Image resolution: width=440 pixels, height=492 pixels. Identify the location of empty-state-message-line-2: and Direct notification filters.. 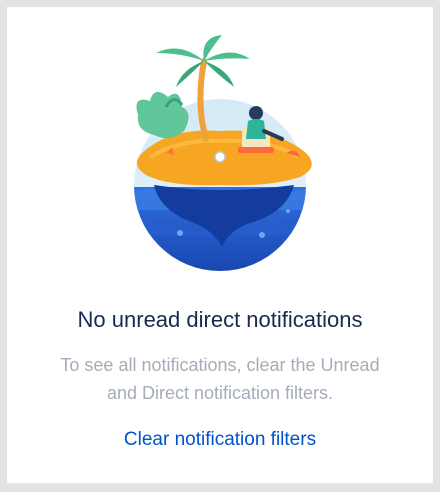
(220, 393).